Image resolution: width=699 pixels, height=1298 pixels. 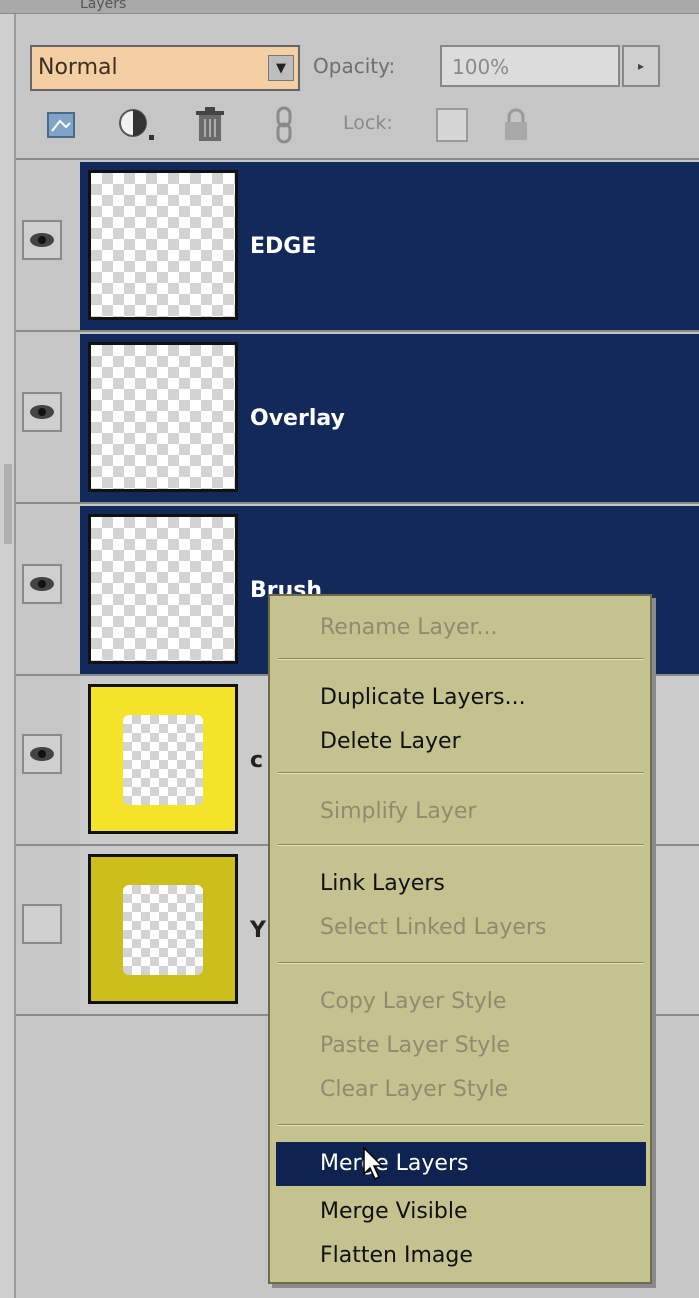 I want to click on layer-row-overlay: Overlay, so click(x=357, y=419).